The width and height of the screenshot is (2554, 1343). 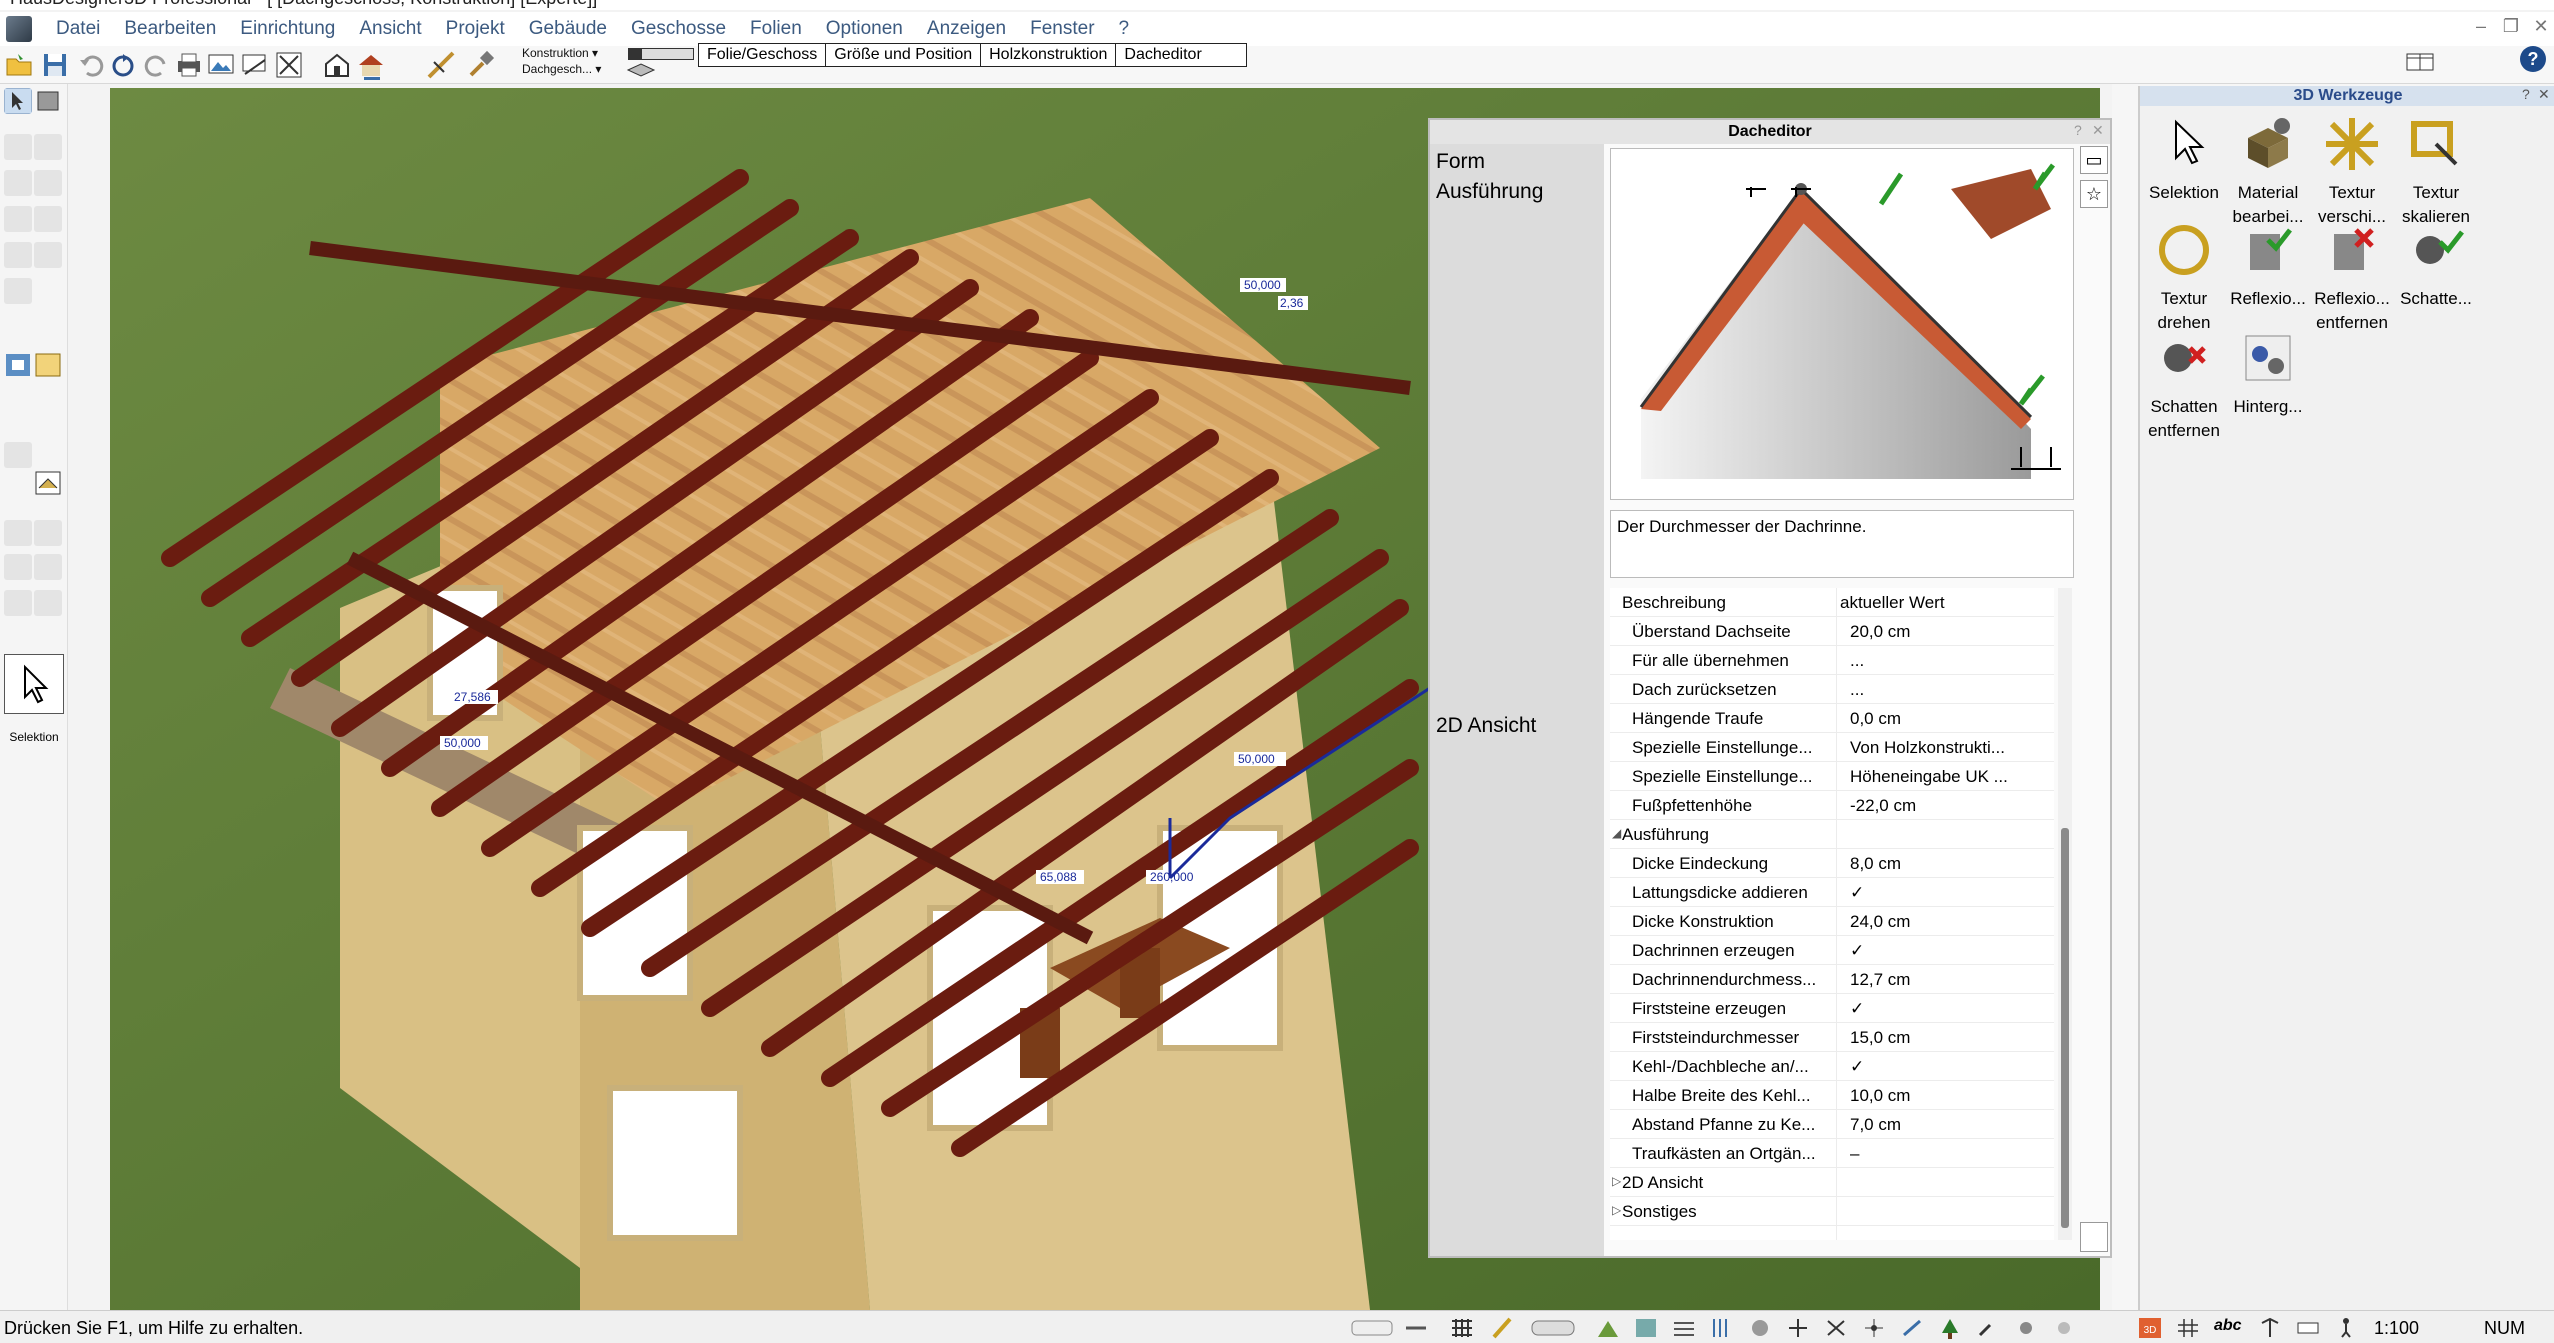 I want to click on pattern-icon, so click(x=1684, y=1328).